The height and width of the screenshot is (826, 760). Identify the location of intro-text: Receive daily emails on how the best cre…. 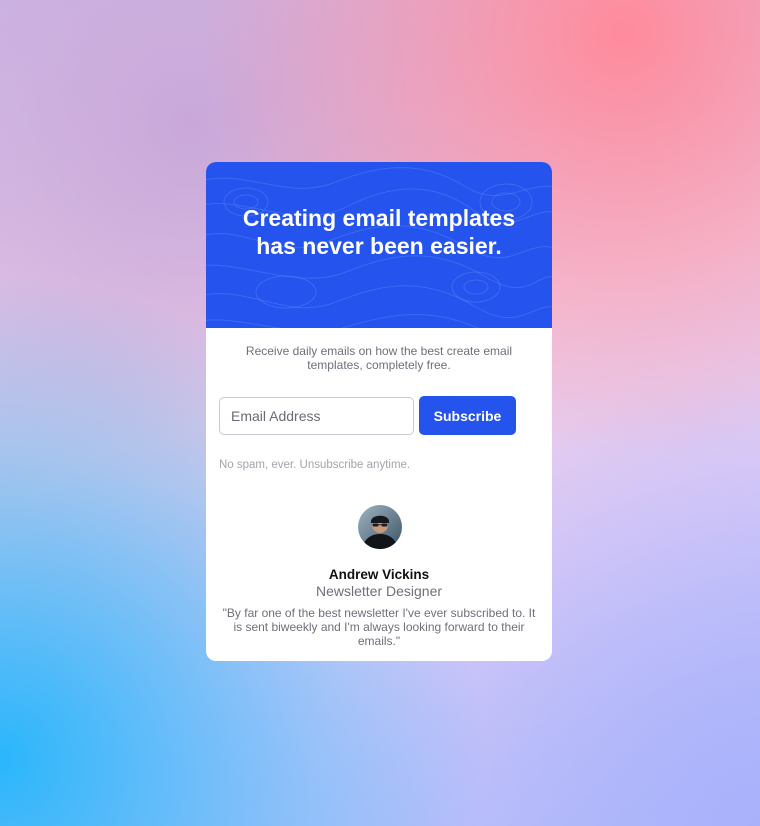
(379, 358).